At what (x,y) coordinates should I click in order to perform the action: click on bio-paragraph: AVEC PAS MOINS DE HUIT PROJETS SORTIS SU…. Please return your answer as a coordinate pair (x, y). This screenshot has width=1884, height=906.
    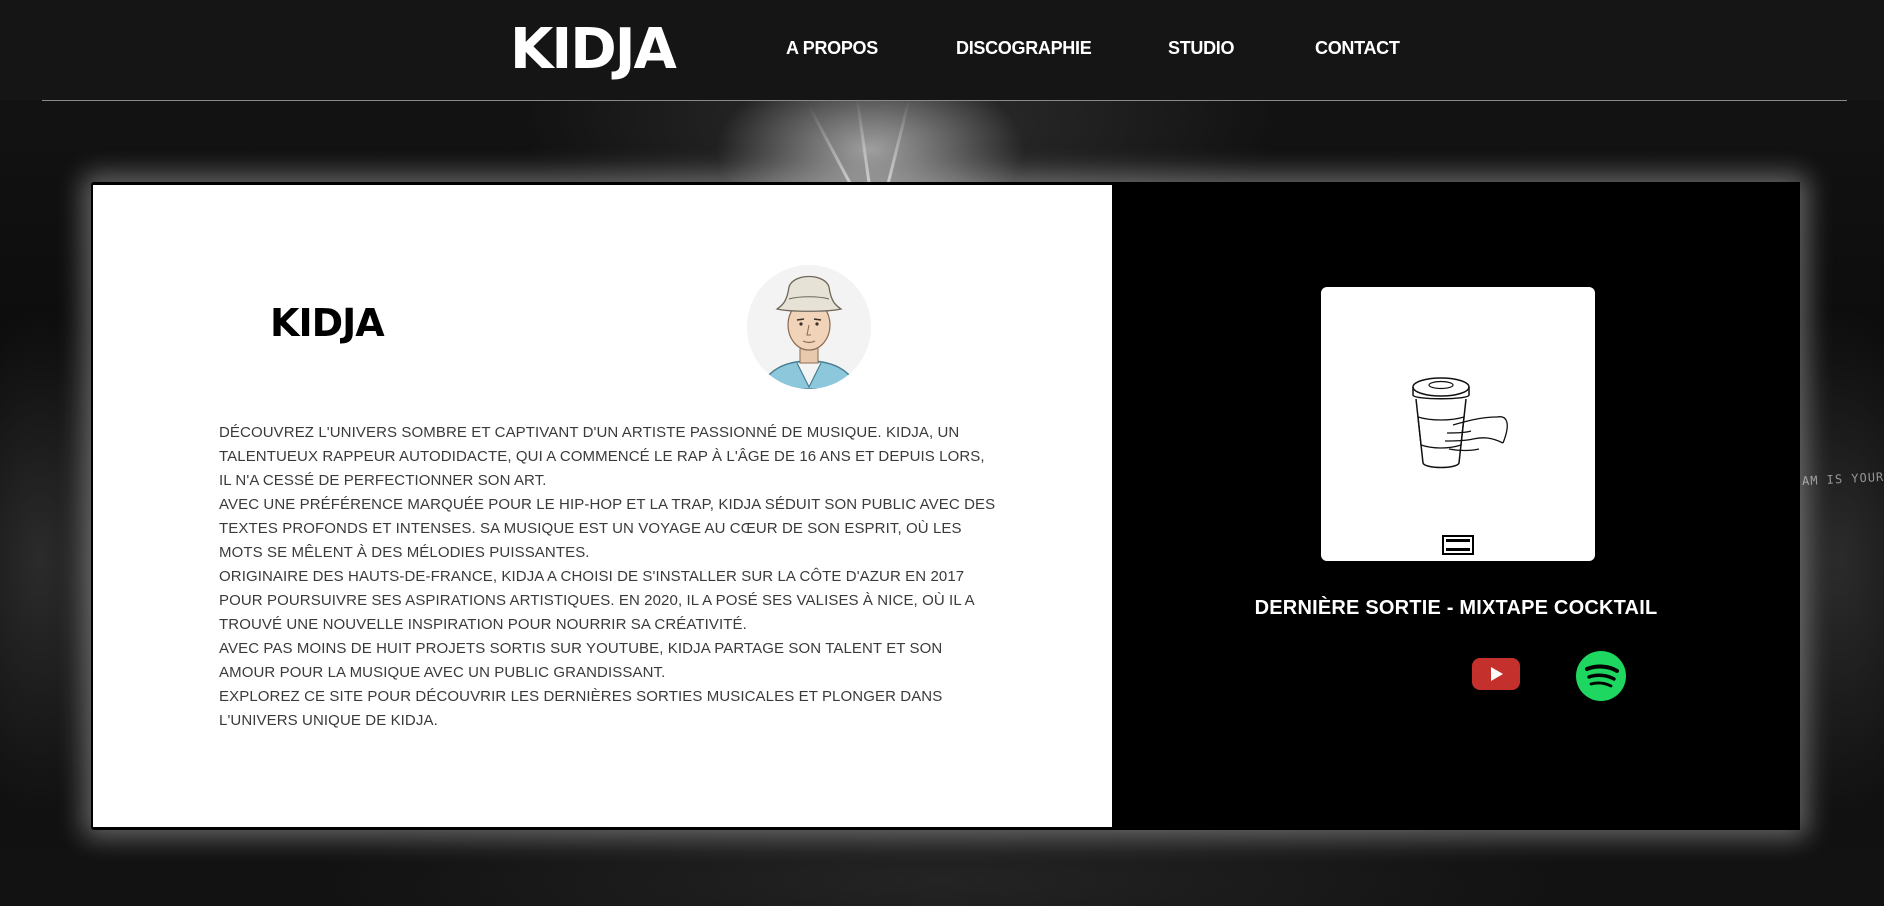
    Looking at the image, I should click on (581, 660).